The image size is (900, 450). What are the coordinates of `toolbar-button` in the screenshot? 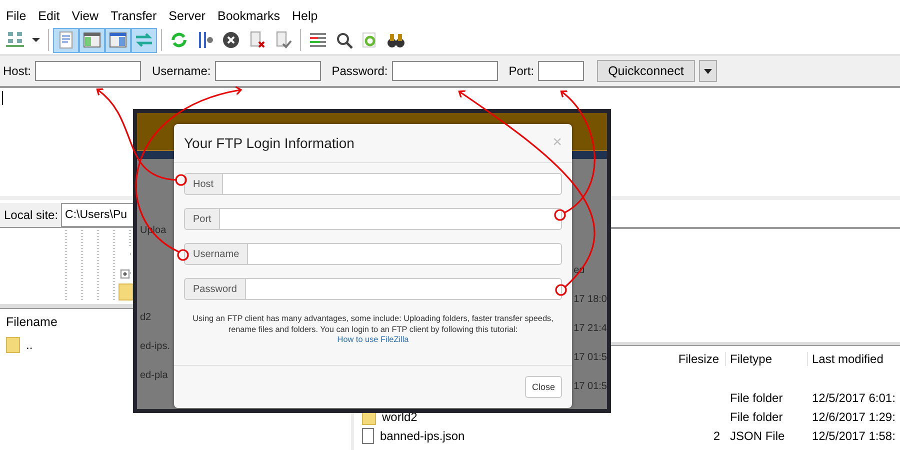 It's located at (66, 40).